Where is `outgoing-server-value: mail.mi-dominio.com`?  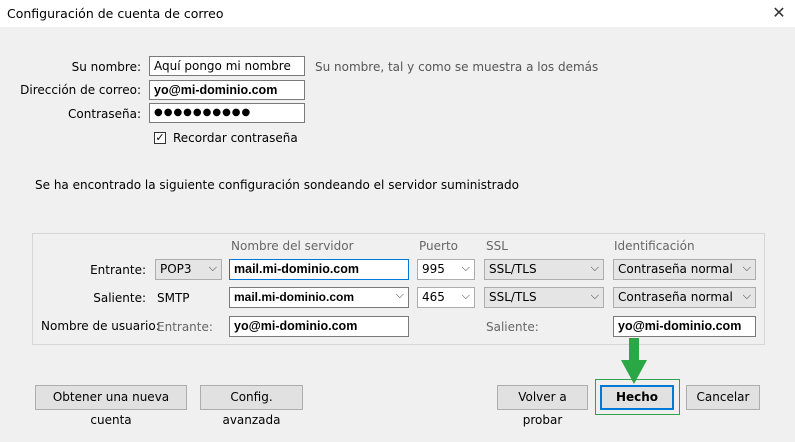
outgoing-server-value: mail.mi-dominio.com is located at coordinates (294, 297).